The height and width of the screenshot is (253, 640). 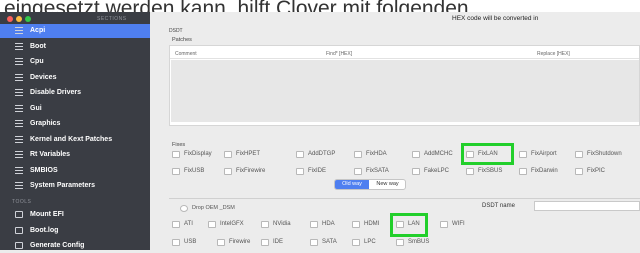 I want to click on checkbox-label: FixDarwin, so click(x=544, y=171).